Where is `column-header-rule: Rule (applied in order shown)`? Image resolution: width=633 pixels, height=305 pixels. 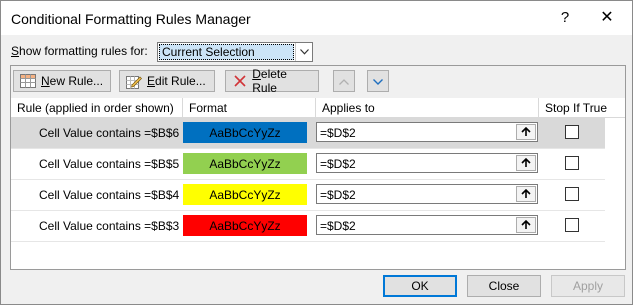
column-header-rule: Rule (applied in order shown) is located at coordinates (97, 108).